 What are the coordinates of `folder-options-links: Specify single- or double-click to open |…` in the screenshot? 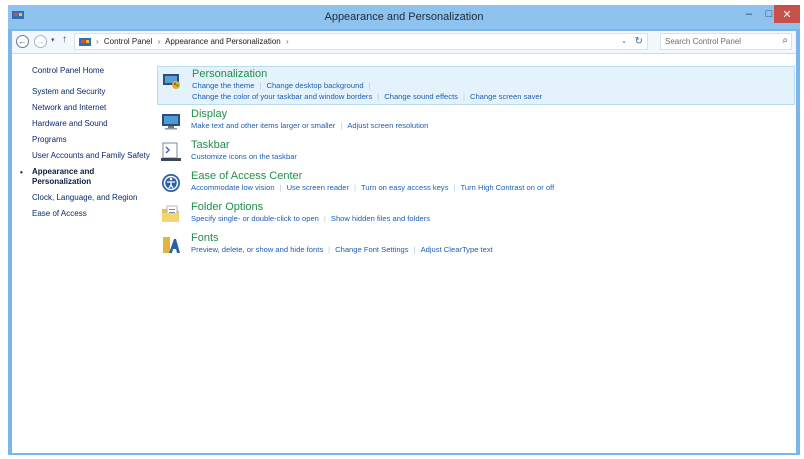 It's located at (310, 218).